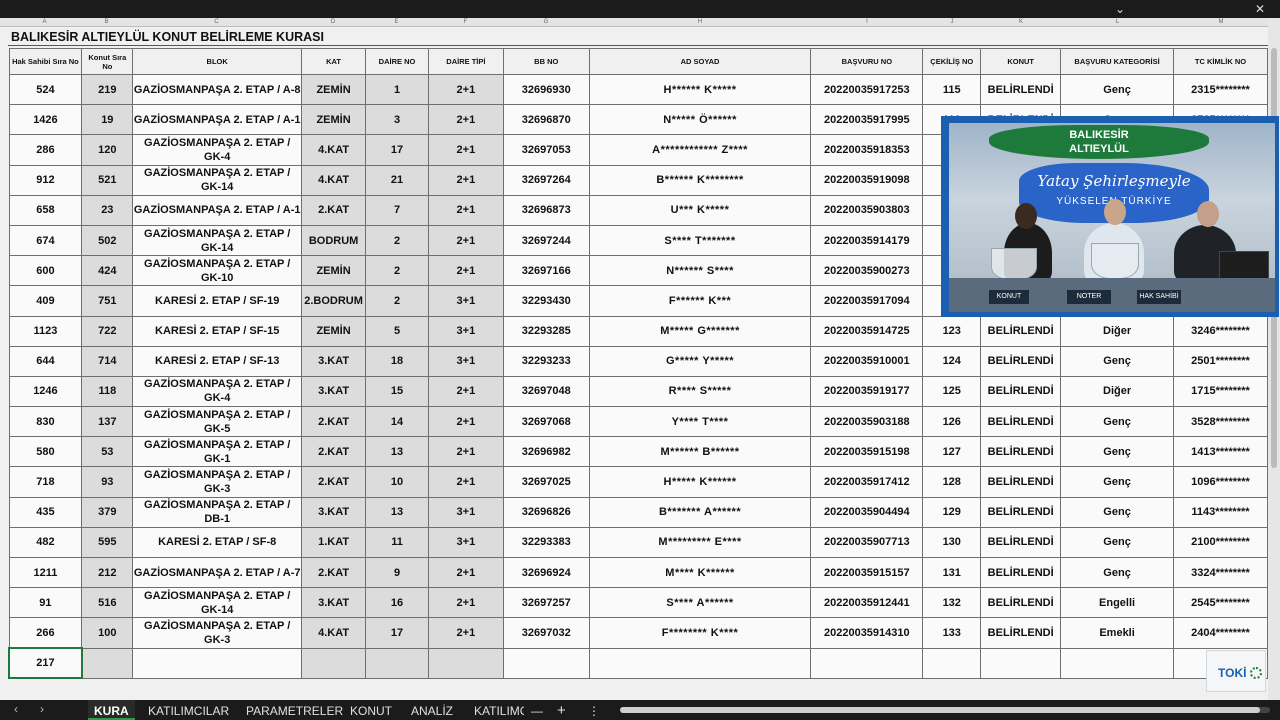 The image size is (1280, 720). What do you see at coordinates (700, 180) in the screenshot?
I see `ad-soyad-cell: B****** K********` at bounding box center [700, 180].